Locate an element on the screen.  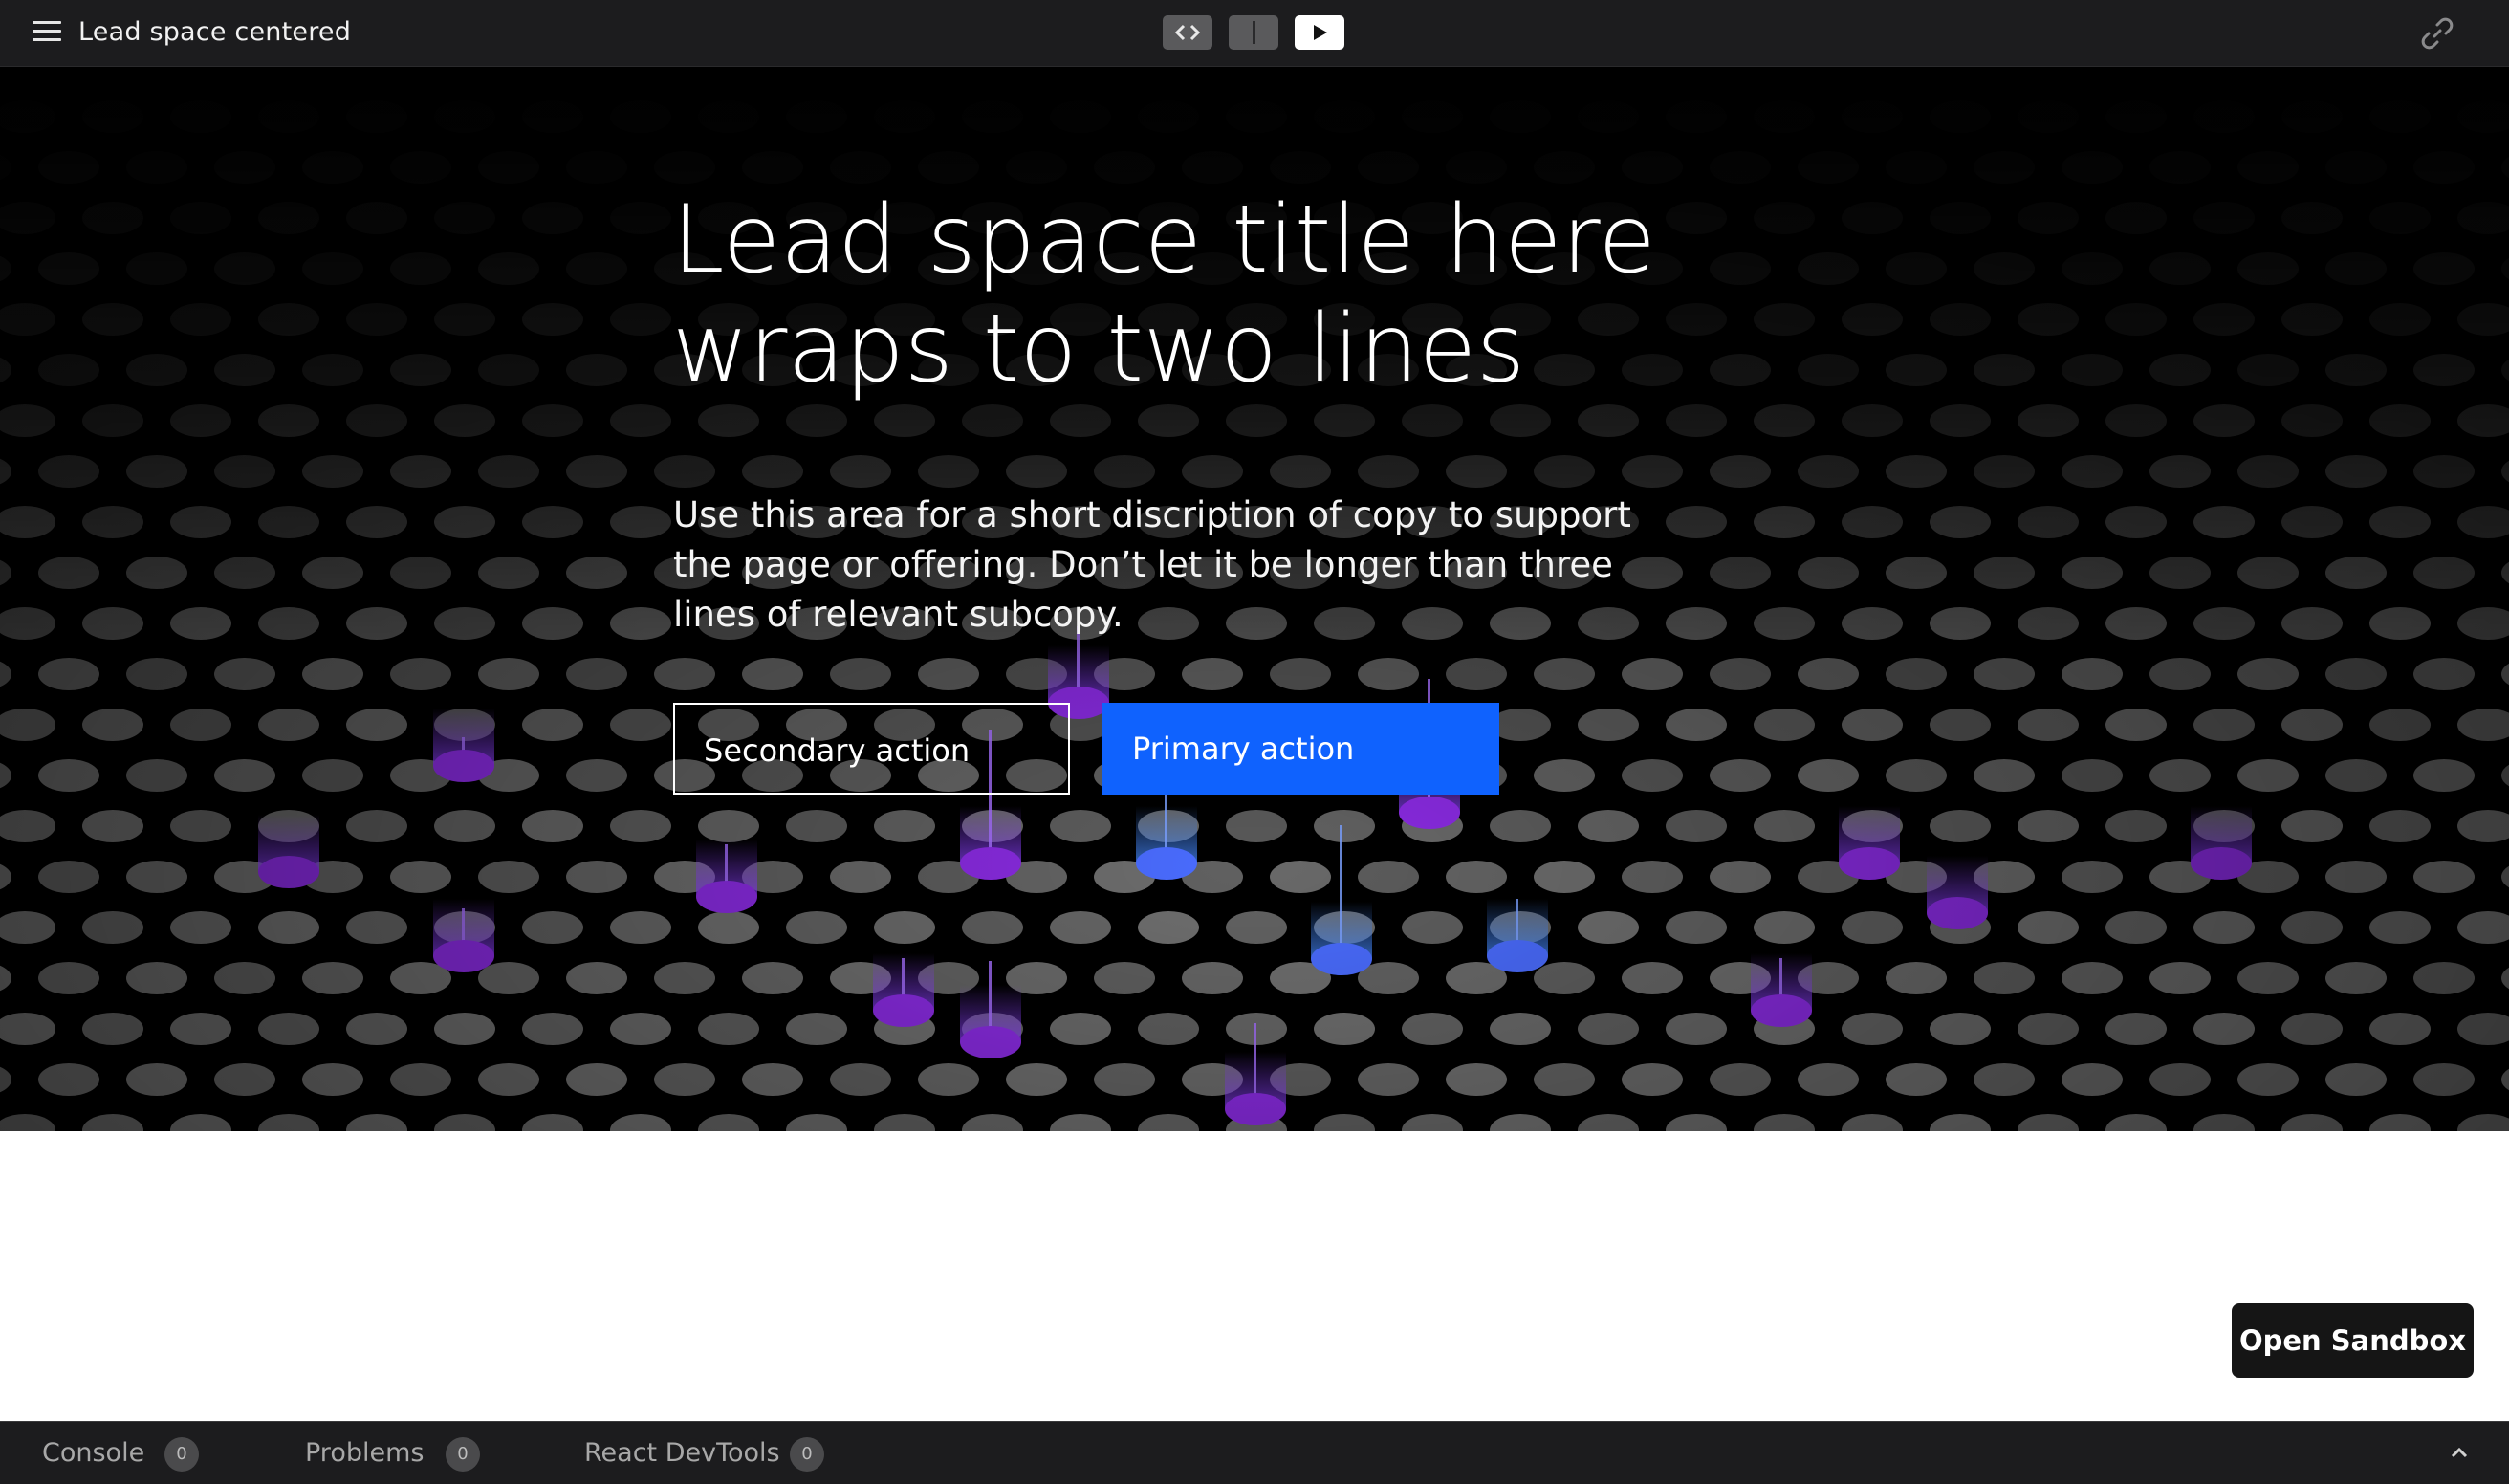
tab-react-devtools-label: React DevTools is located at coordinates (682, 1453).